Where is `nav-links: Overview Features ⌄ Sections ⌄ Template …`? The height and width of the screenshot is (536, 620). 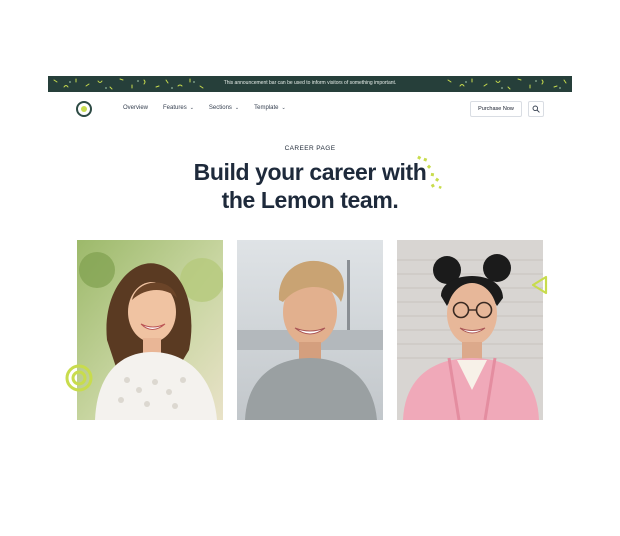
nav-links: Overview Features ⌄ Sections ⌄ Template … is located at coordinates (204, 108).